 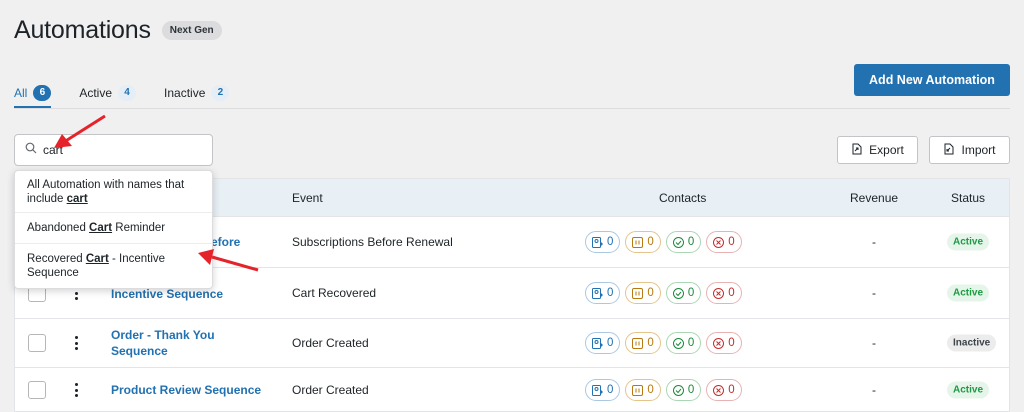 I want to click on add-new-automation-button: Add New Automation, so click(x=932, y=80).